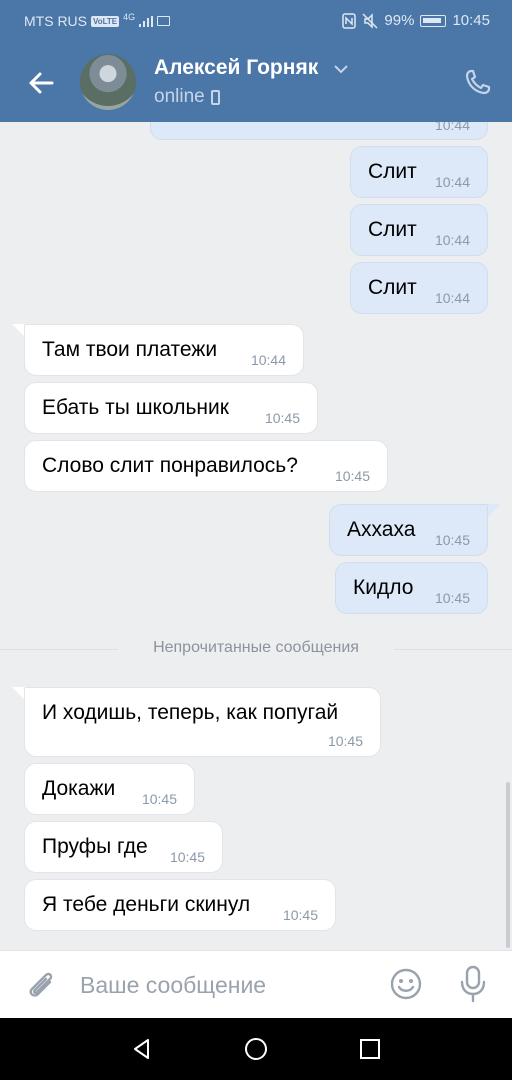  I want to click on message-text: Аххаха, so click(381, 529).